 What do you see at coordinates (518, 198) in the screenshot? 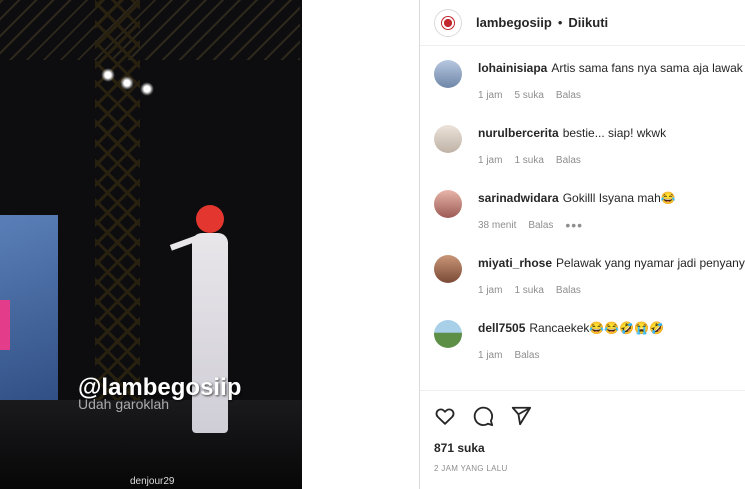
I see `comment-username: sarinadwidara` at bounding box center [518, 198].